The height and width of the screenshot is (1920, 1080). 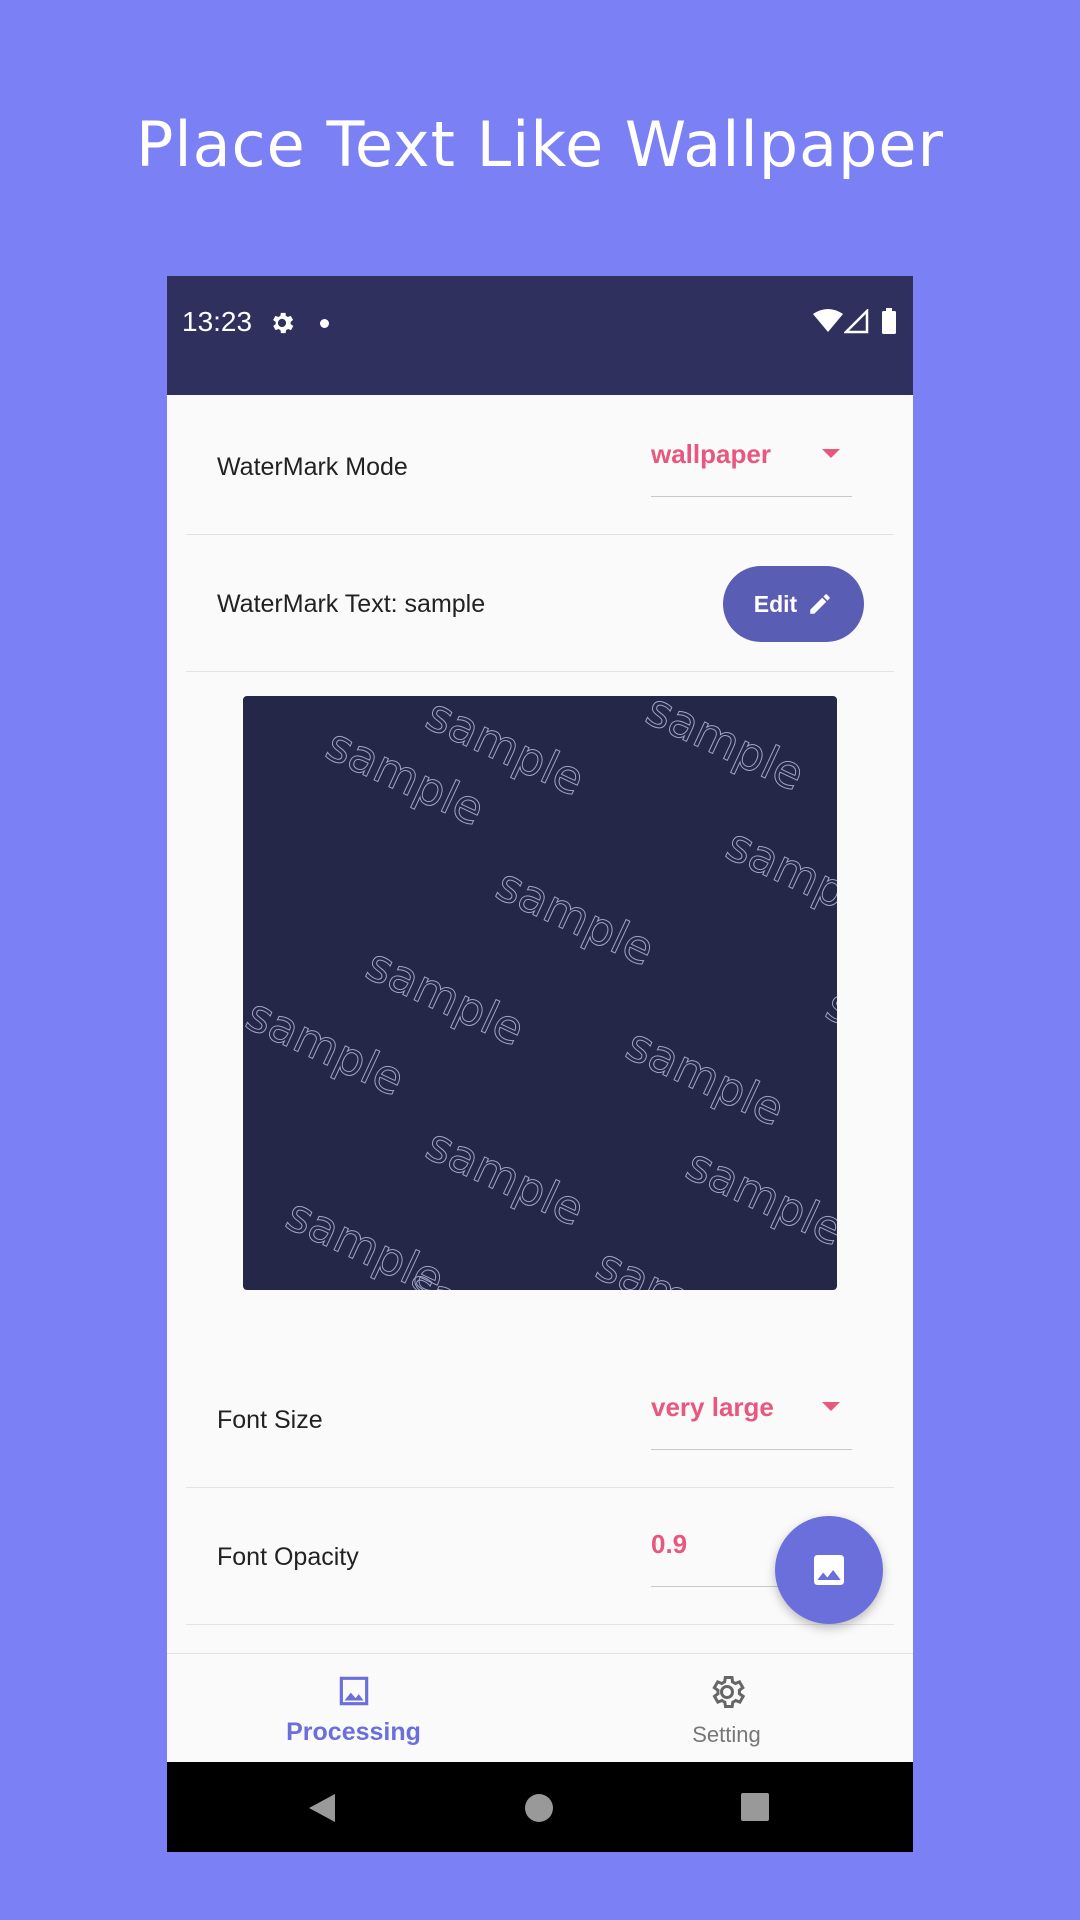 I want to click on nav-item-setting: Setting, so click(x=726, y=1708).